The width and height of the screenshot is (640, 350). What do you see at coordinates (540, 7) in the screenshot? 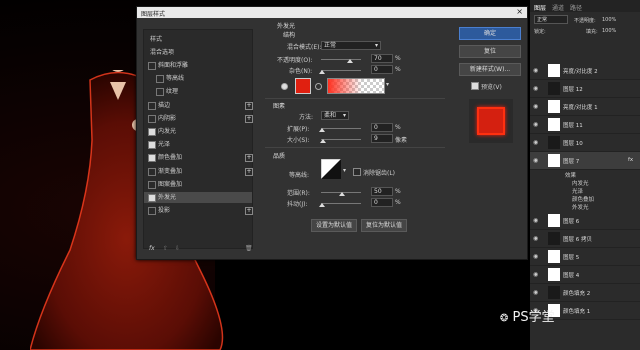
I see `tab-layers: 图层` at bounding box center [540, 7].